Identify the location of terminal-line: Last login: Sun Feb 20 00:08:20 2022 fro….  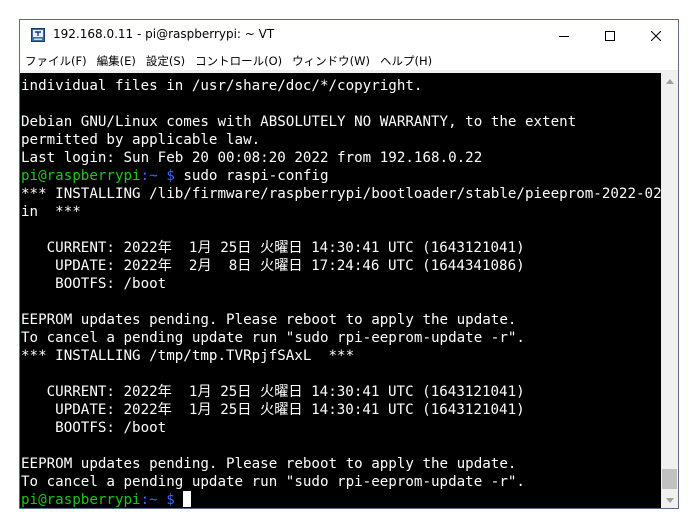
(252, 158).